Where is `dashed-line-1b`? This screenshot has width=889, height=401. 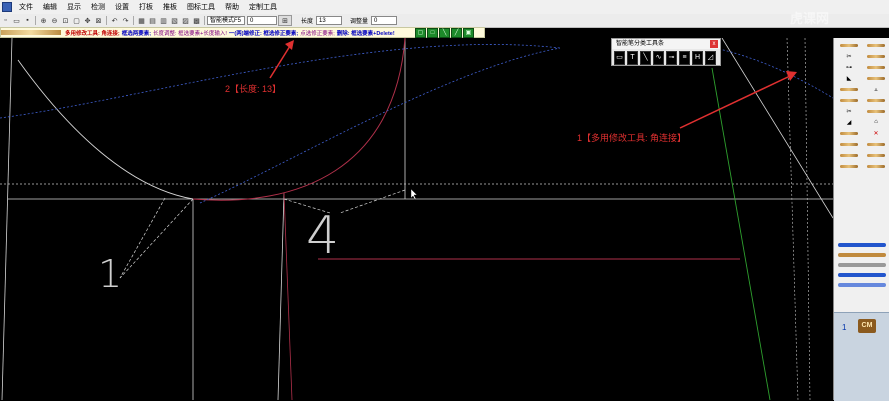
dashed-line-1b is located at coordinates (142, 238).